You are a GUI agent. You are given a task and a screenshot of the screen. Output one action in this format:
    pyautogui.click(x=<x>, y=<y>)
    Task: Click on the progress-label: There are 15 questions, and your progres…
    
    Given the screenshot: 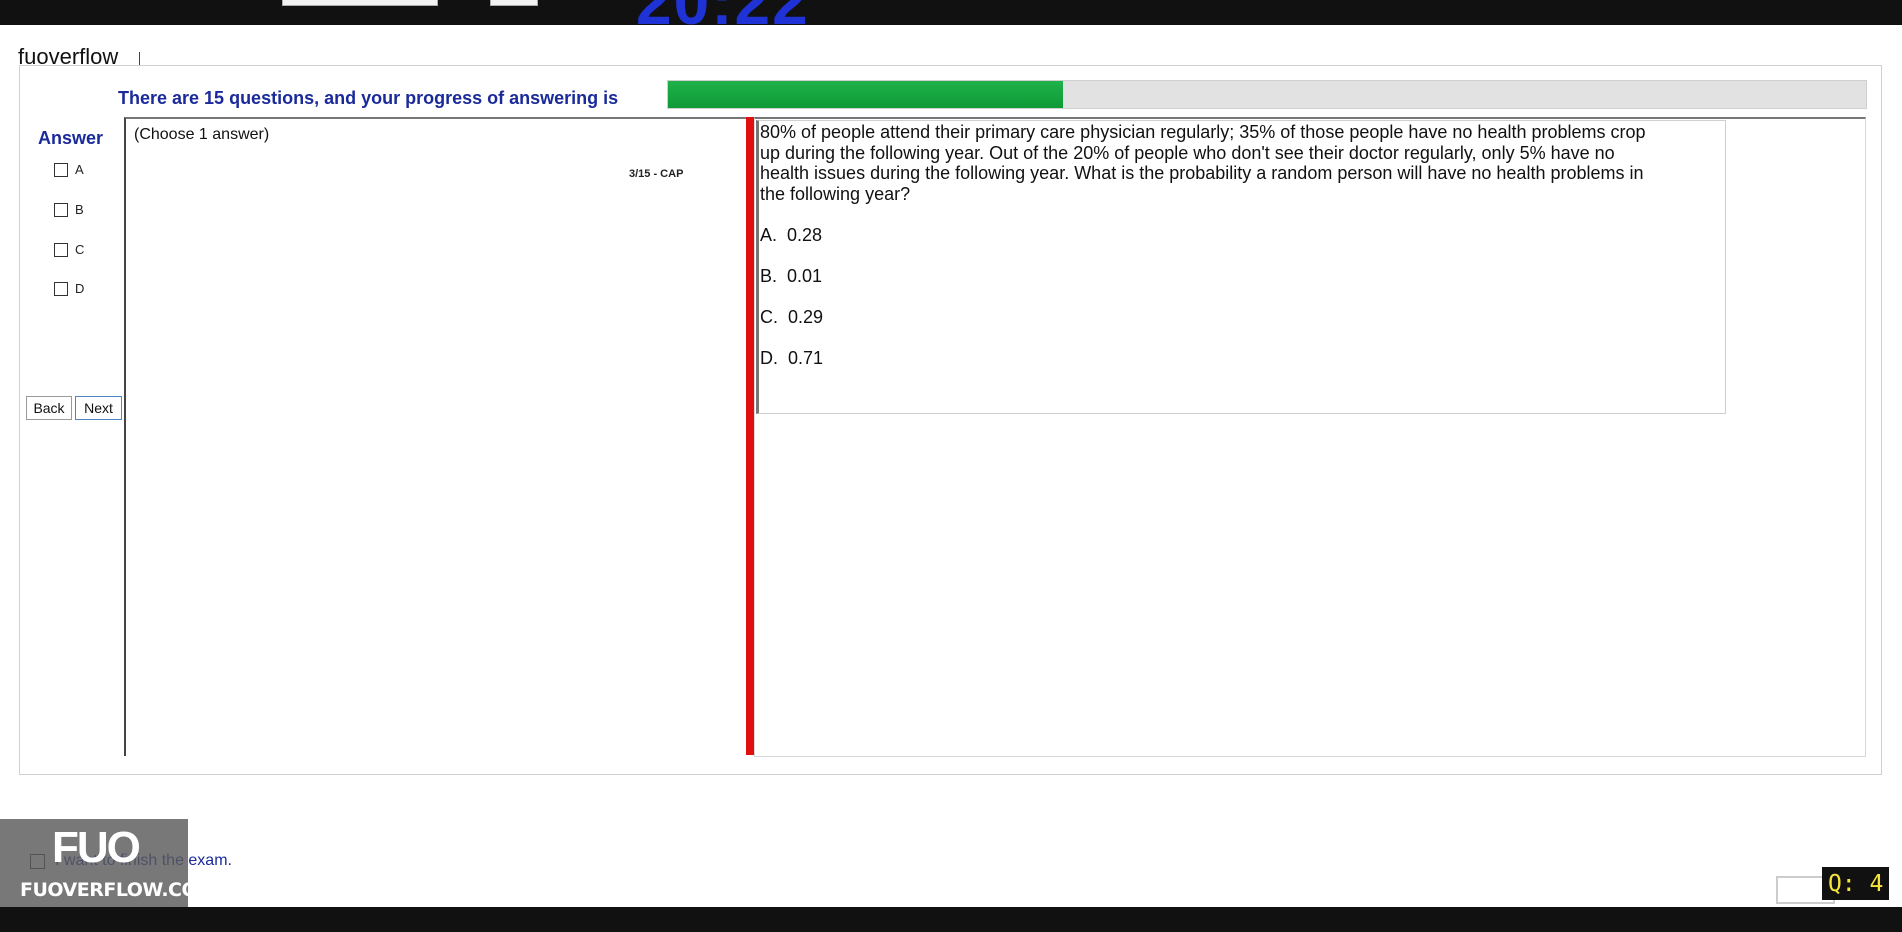 What is the action you would take?
    pyautogui.click(x=368, y=98)
    